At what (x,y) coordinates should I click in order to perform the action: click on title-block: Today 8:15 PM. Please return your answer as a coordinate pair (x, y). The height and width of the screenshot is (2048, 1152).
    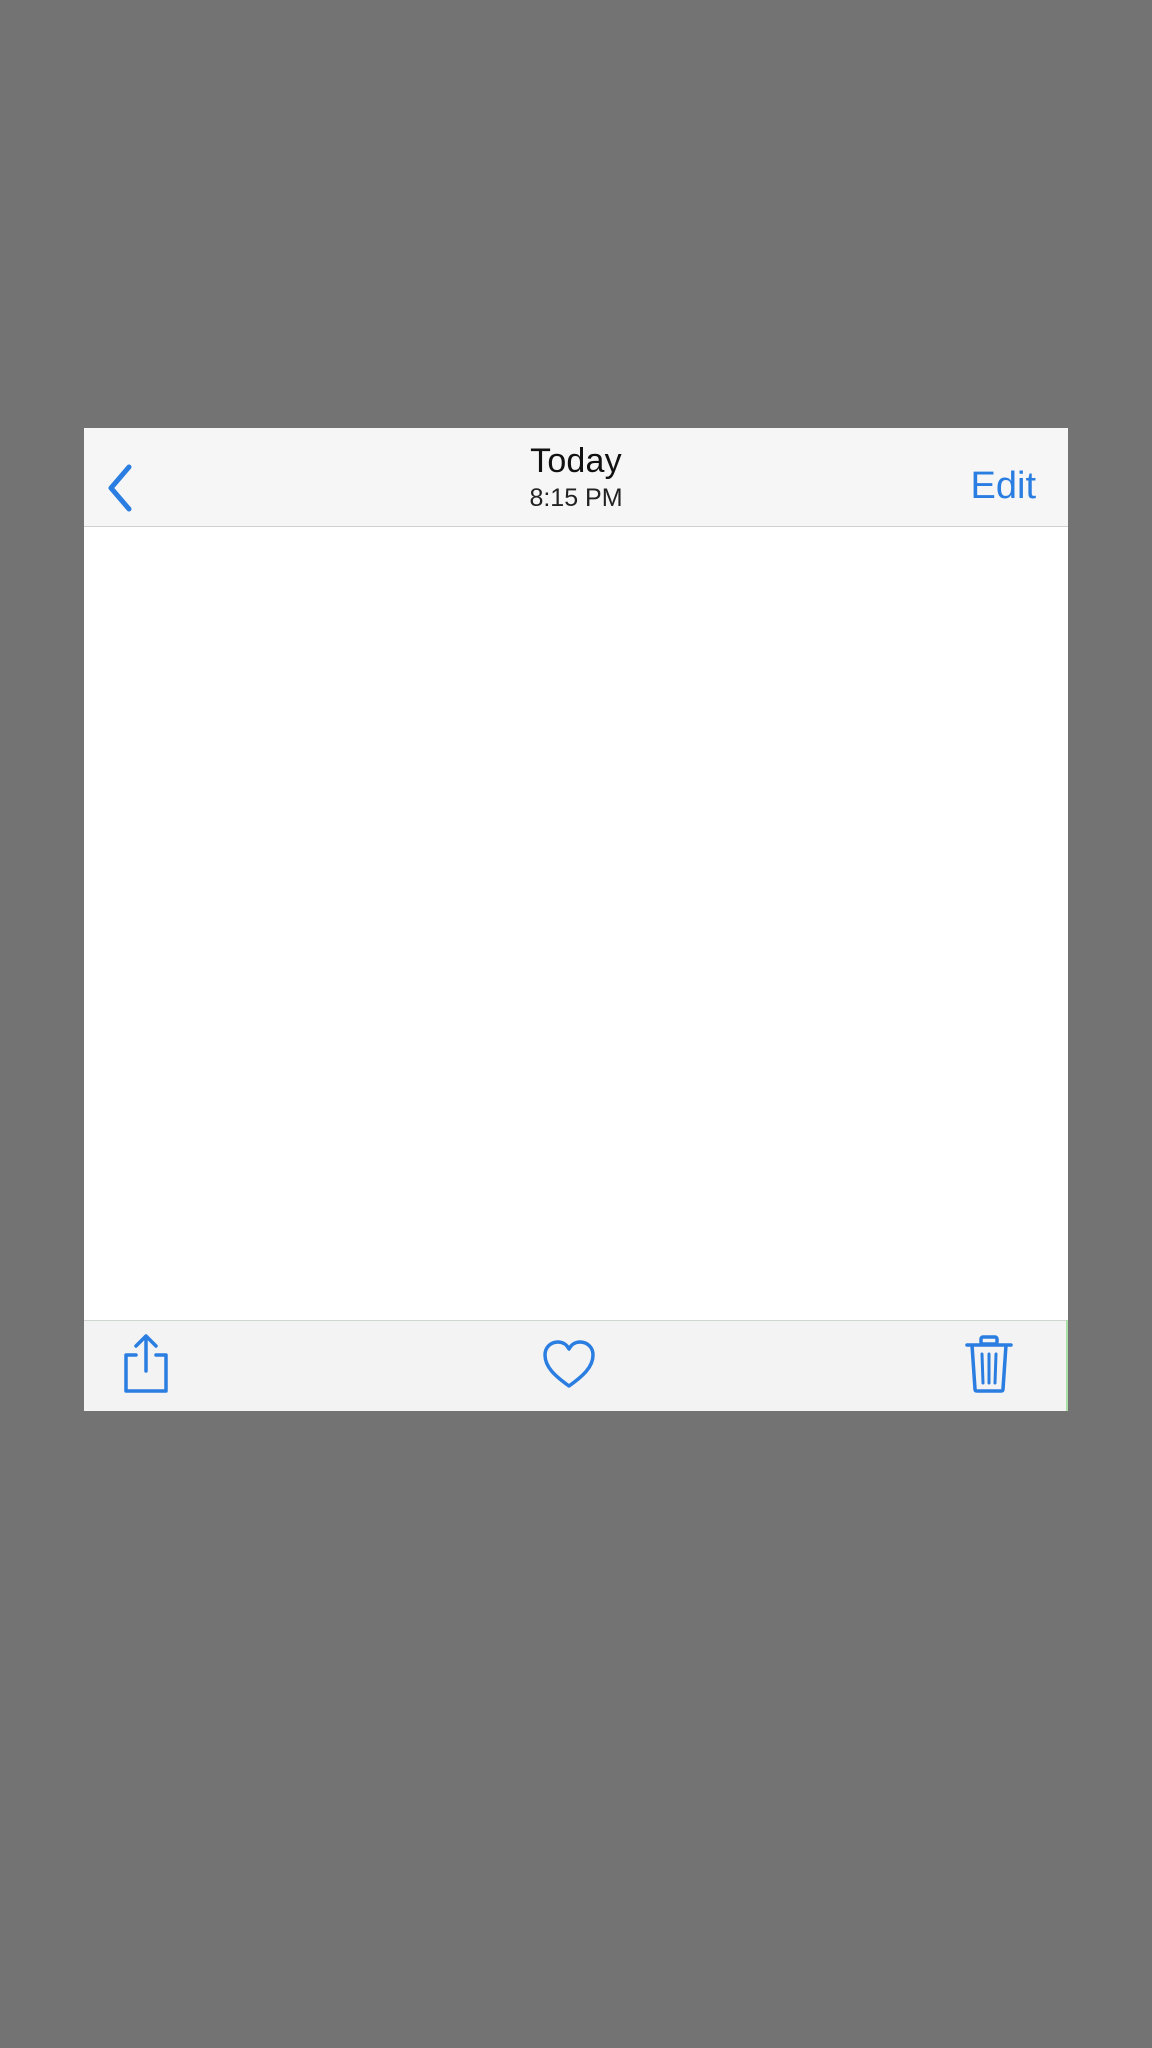
    Looking at the image, I should click on (576, 478).